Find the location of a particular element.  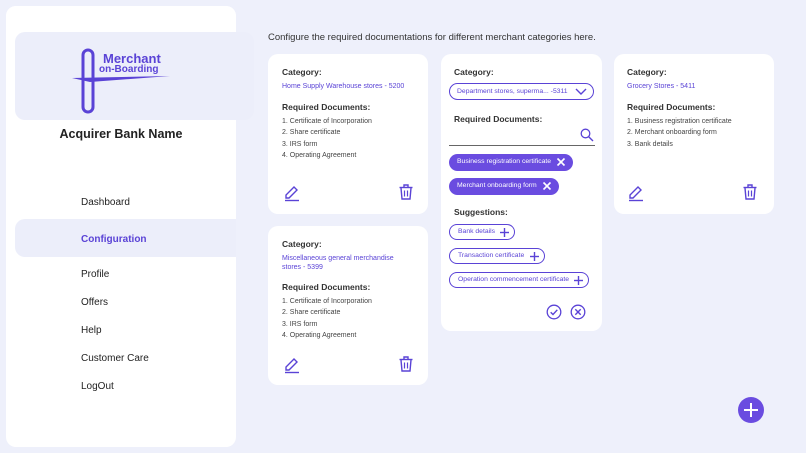

suggestion-label: Transaction certificate is located at coordinates (491, 255).